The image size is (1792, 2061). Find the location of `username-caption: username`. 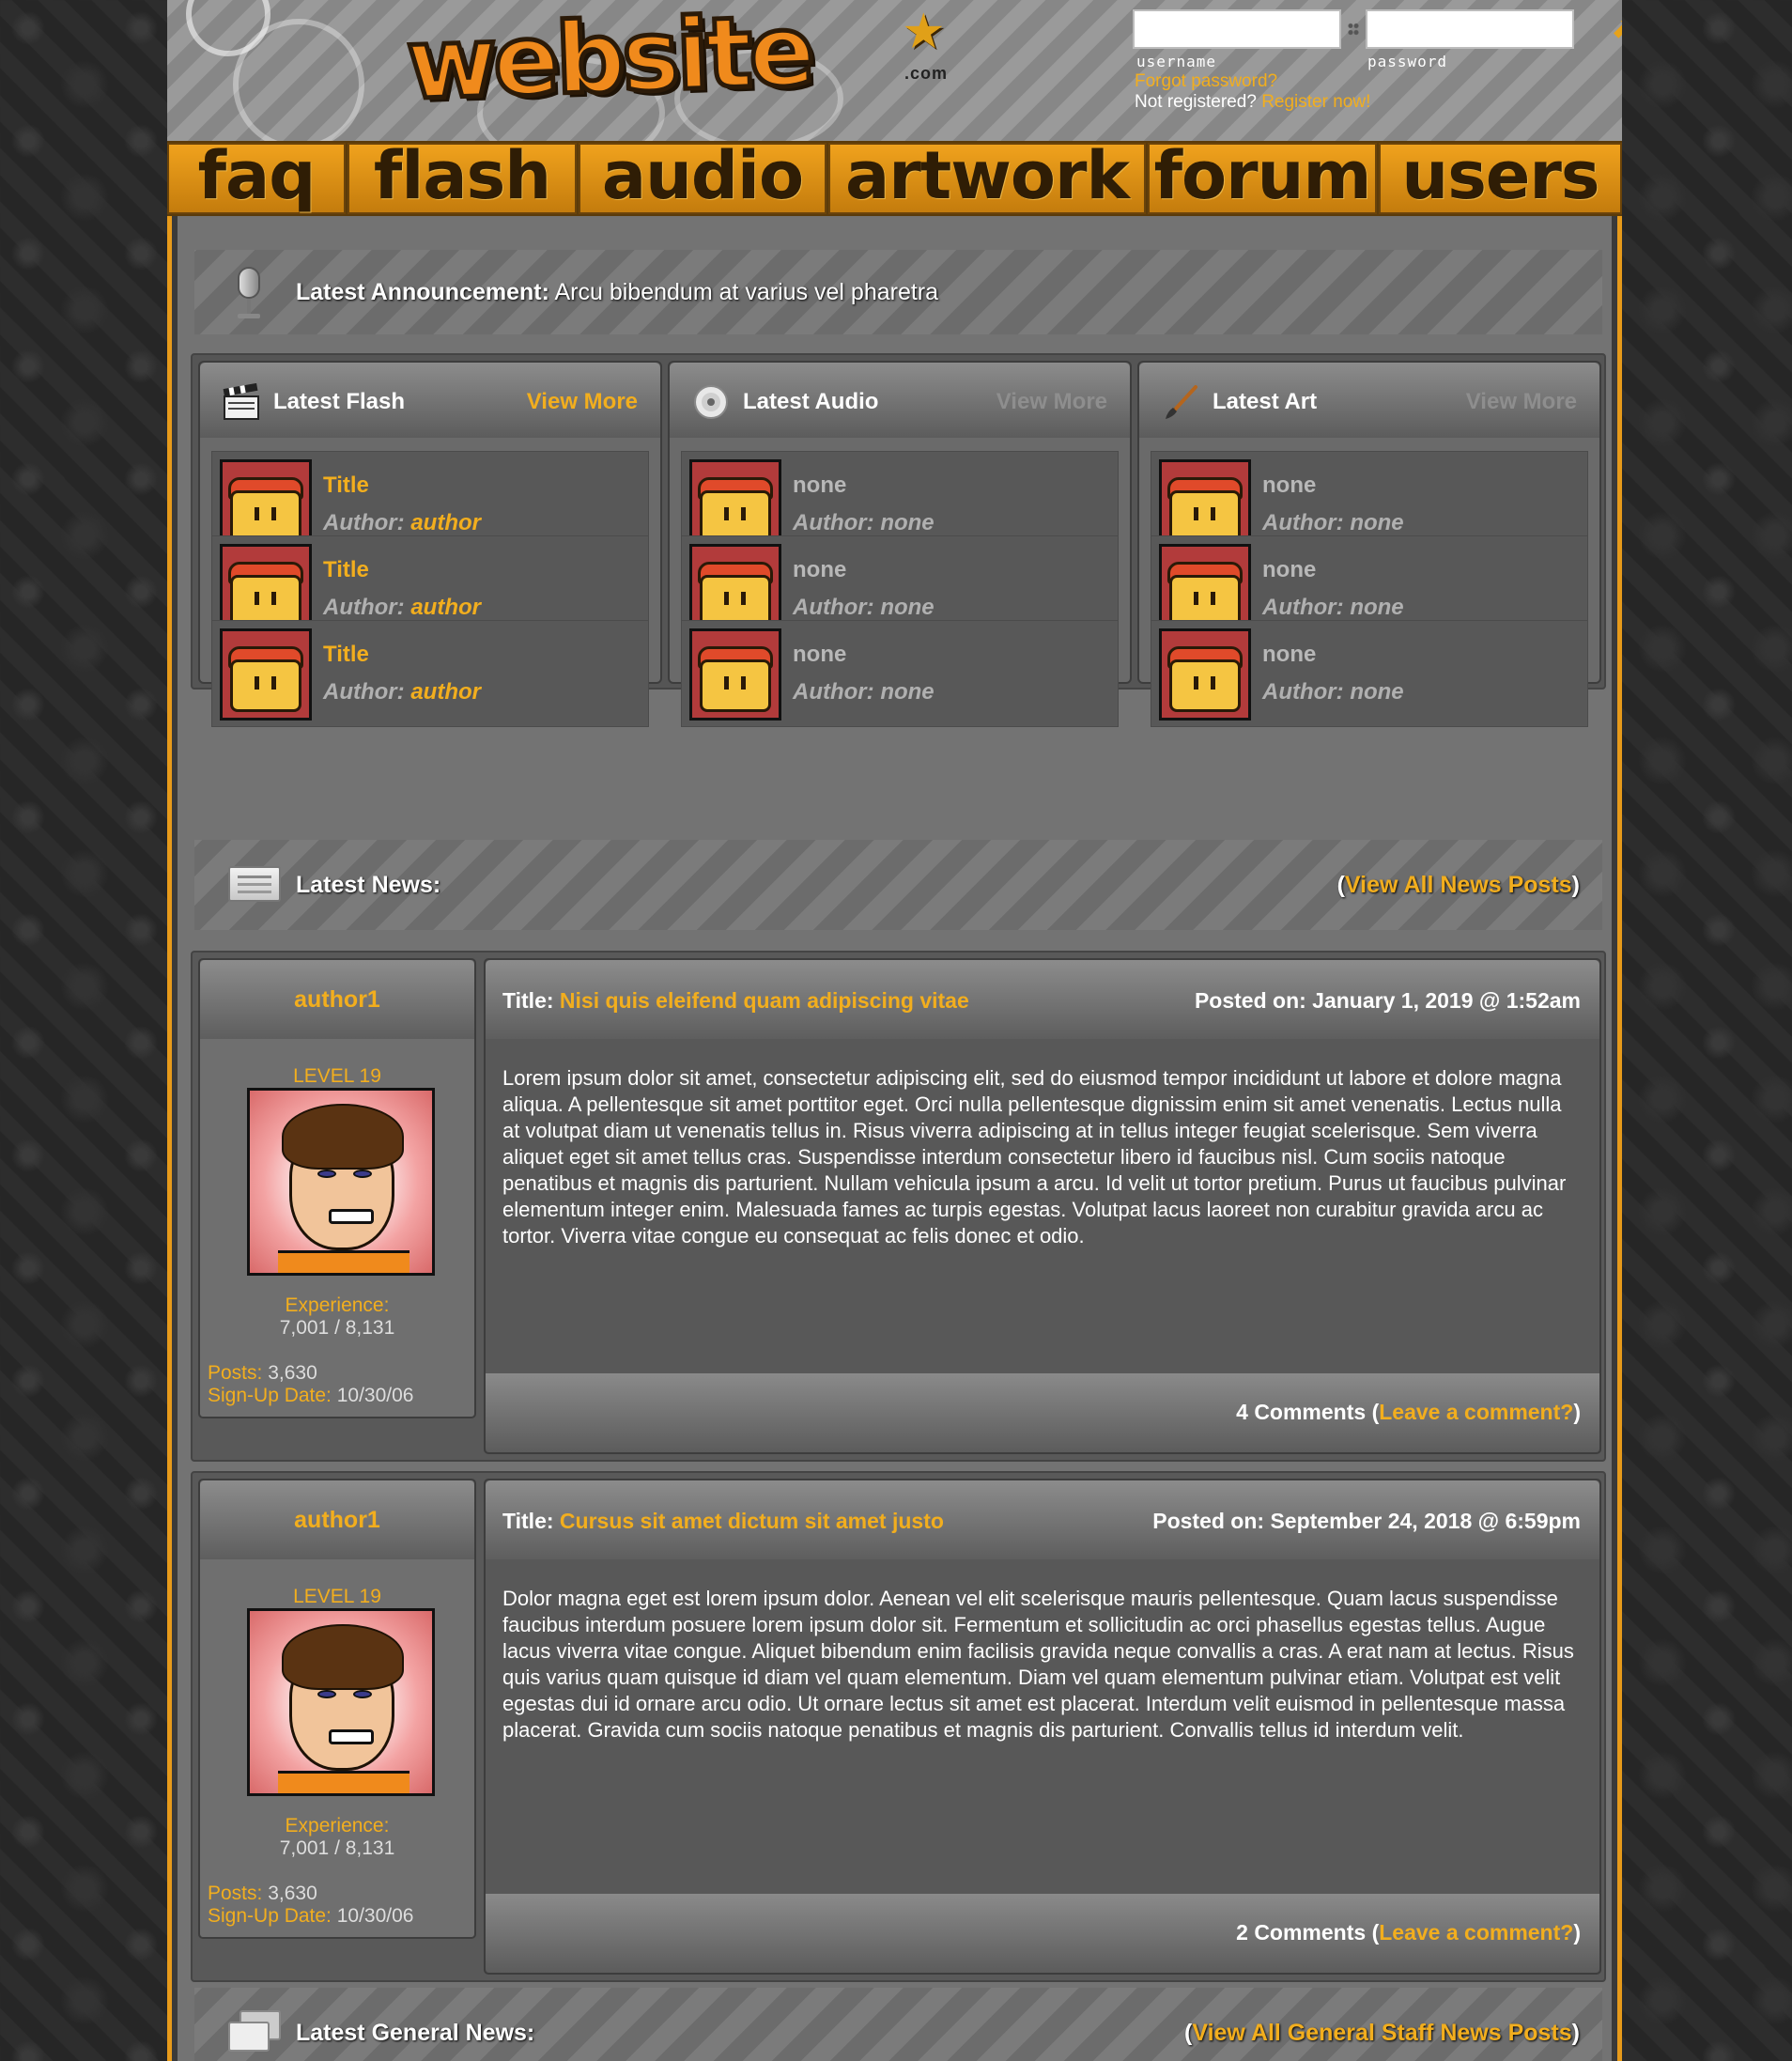

username-caption: username is located at coordinates (1176, 61).